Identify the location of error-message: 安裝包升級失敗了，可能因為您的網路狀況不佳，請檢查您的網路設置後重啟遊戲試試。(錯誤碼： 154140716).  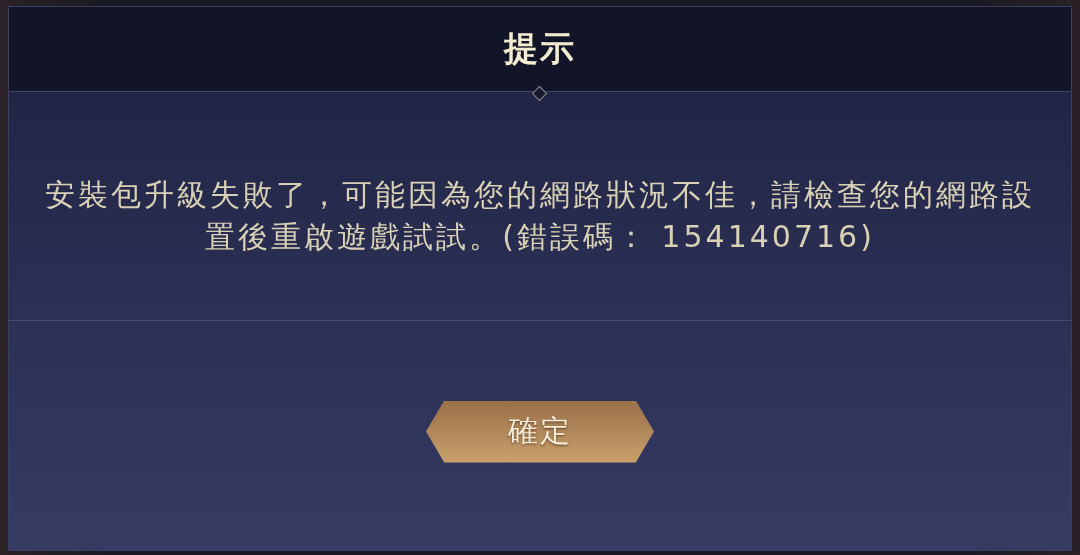
(540, 216).